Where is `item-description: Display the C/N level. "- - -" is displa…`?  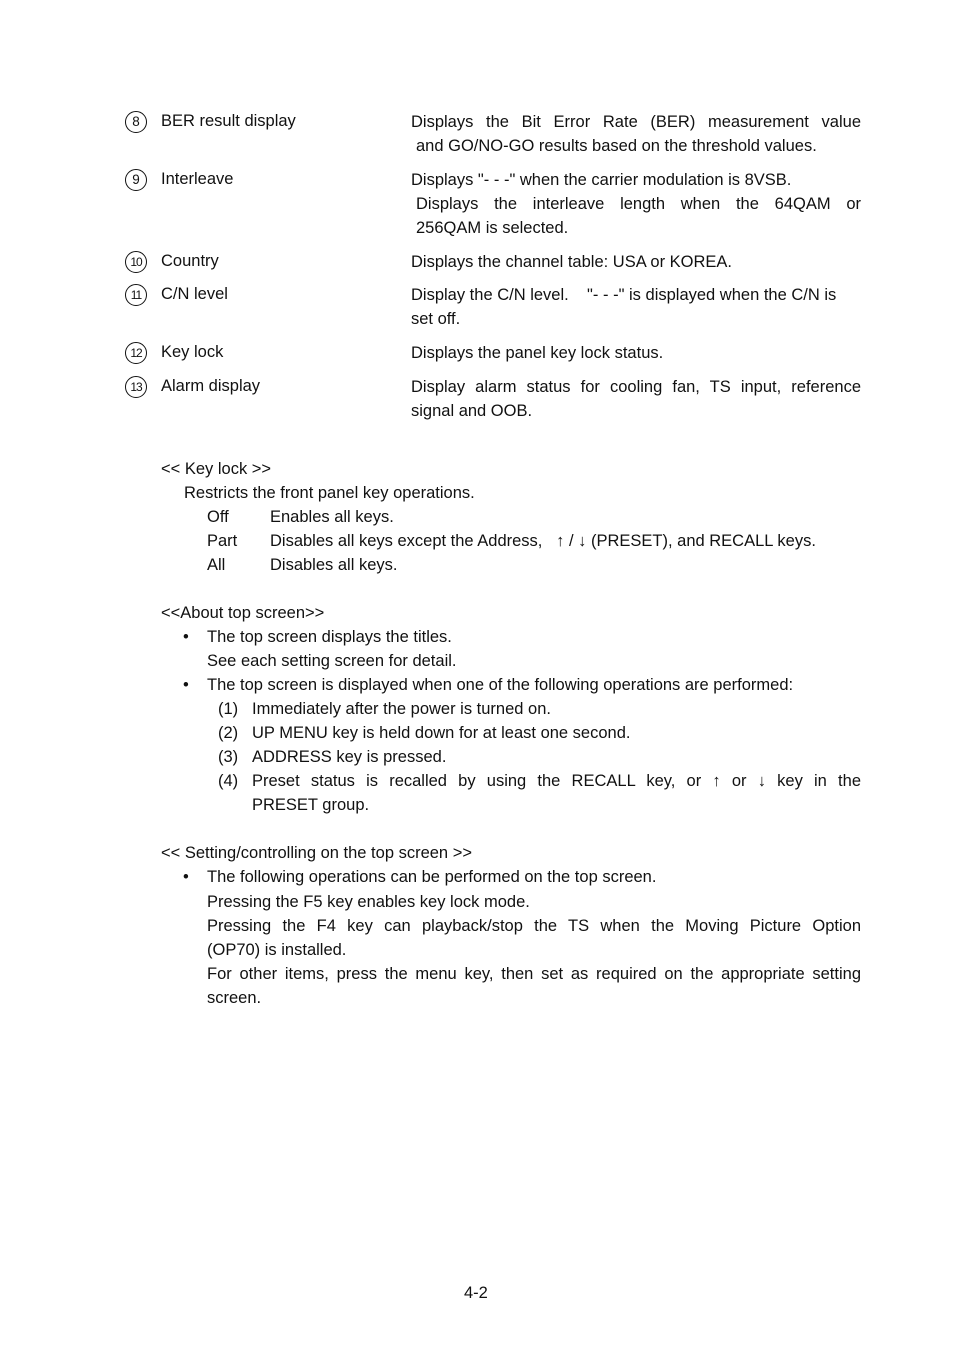
item-description: Display the C/N level. "- - -" is displa… is located at coordinates (636, 307).